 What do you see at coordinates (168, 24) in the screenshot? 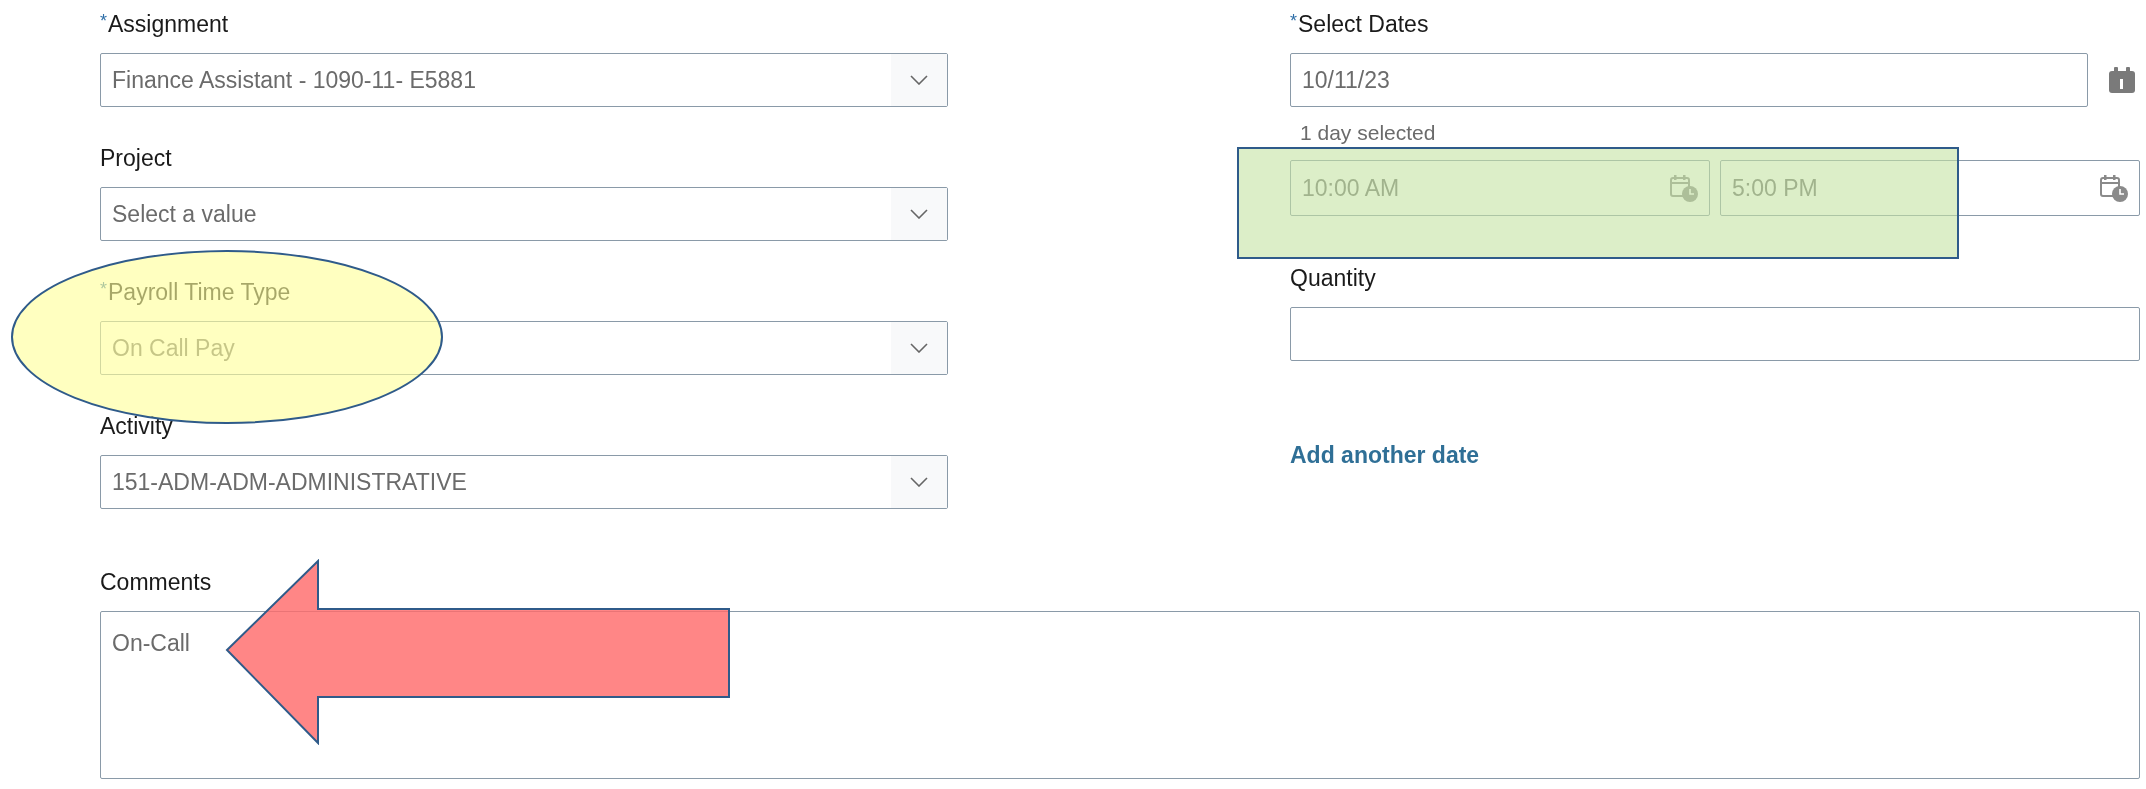
I see `field-label: Assignment` at bounding box center [168, 24].